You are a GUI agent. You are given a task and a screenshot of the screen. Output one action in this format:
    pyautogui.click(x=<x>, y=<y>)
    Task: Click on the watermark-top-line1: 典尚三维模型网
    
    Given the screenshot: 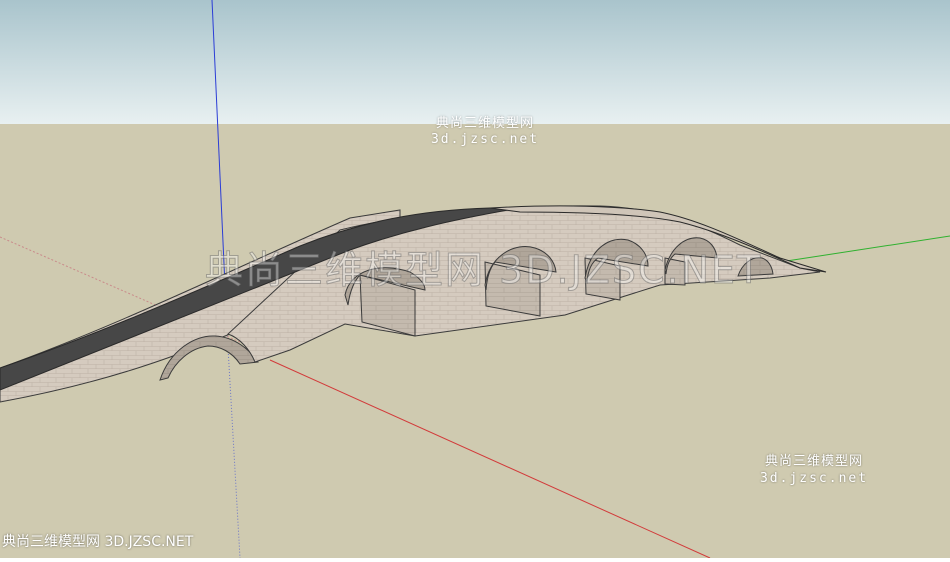 What is the action you would take?
    pyautogui.click(x=484, y=123)
    